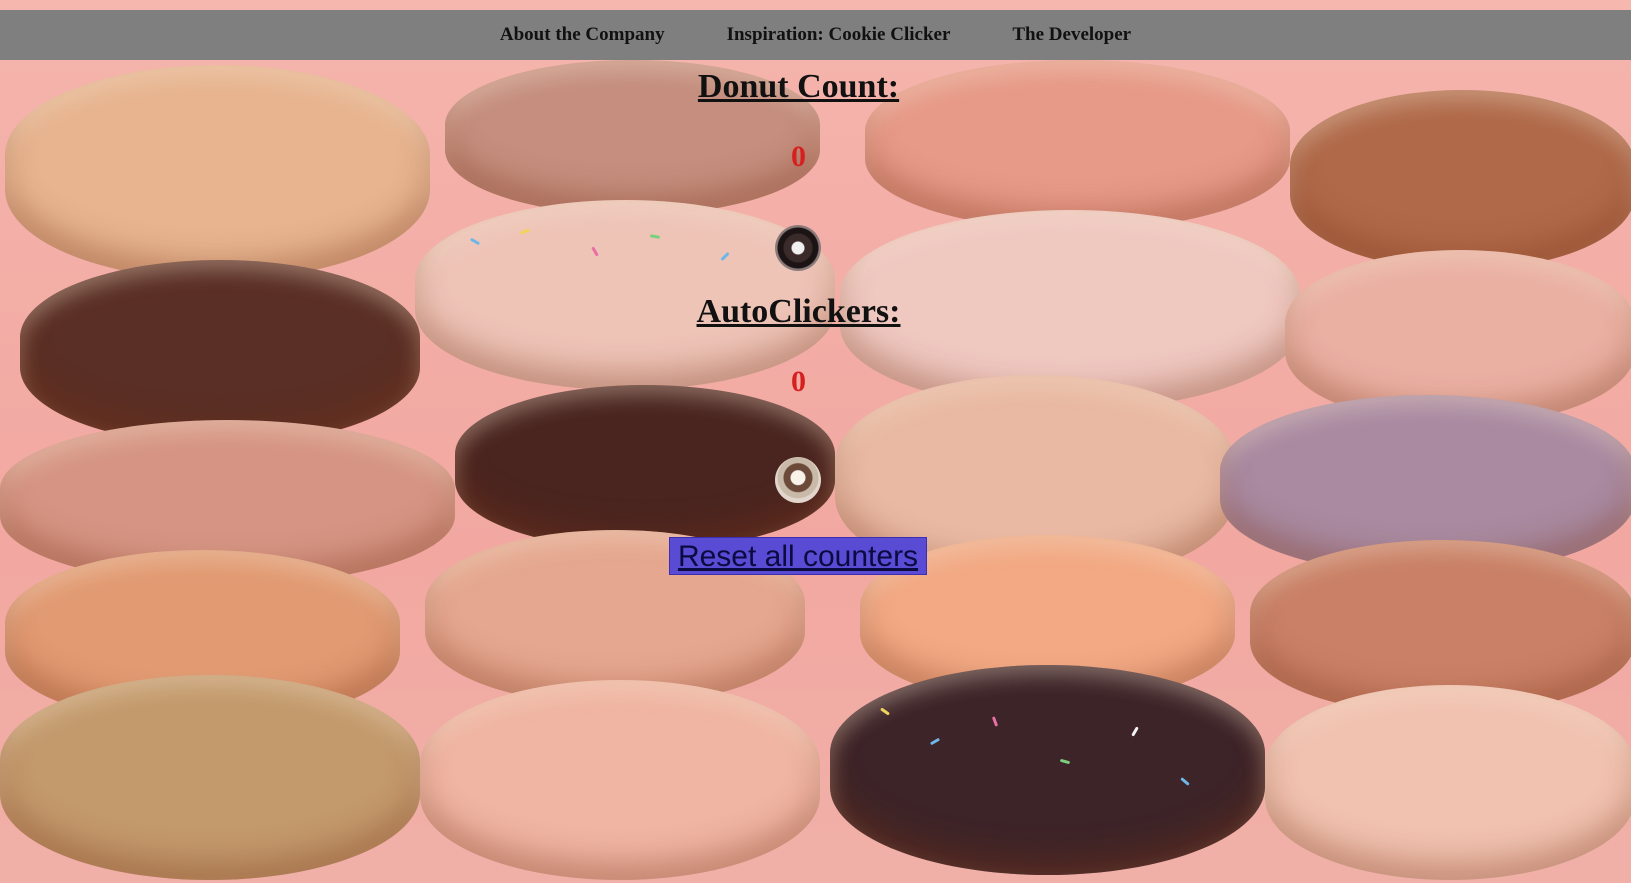 The width and height of the screenshot is (1631, 883). Describe the element at coordinates (798, 311) in the screenshot. I see `autoclickers-title: AutoClickers:` at that location.